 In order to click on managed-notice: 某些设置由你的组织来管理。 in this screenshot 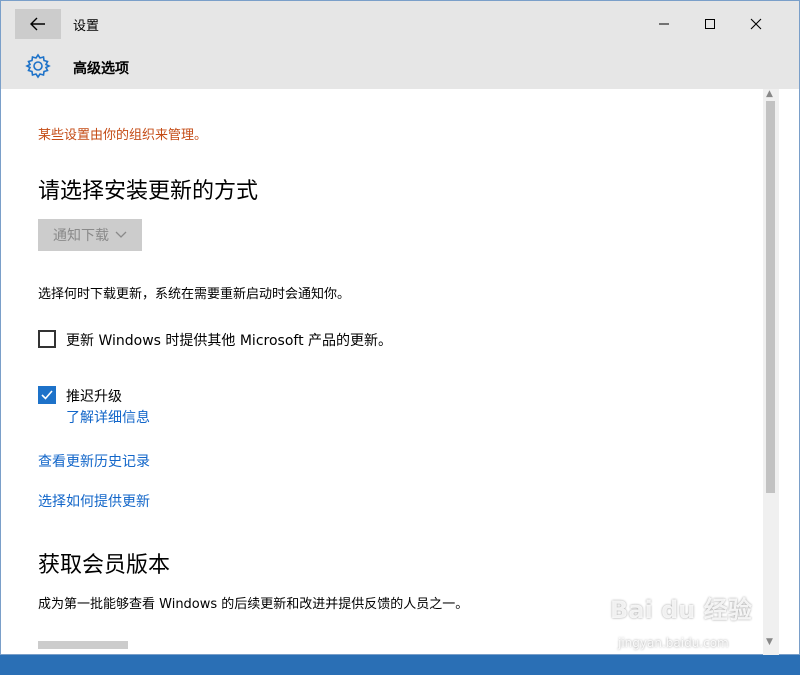, I will do `click(123, 135)`.